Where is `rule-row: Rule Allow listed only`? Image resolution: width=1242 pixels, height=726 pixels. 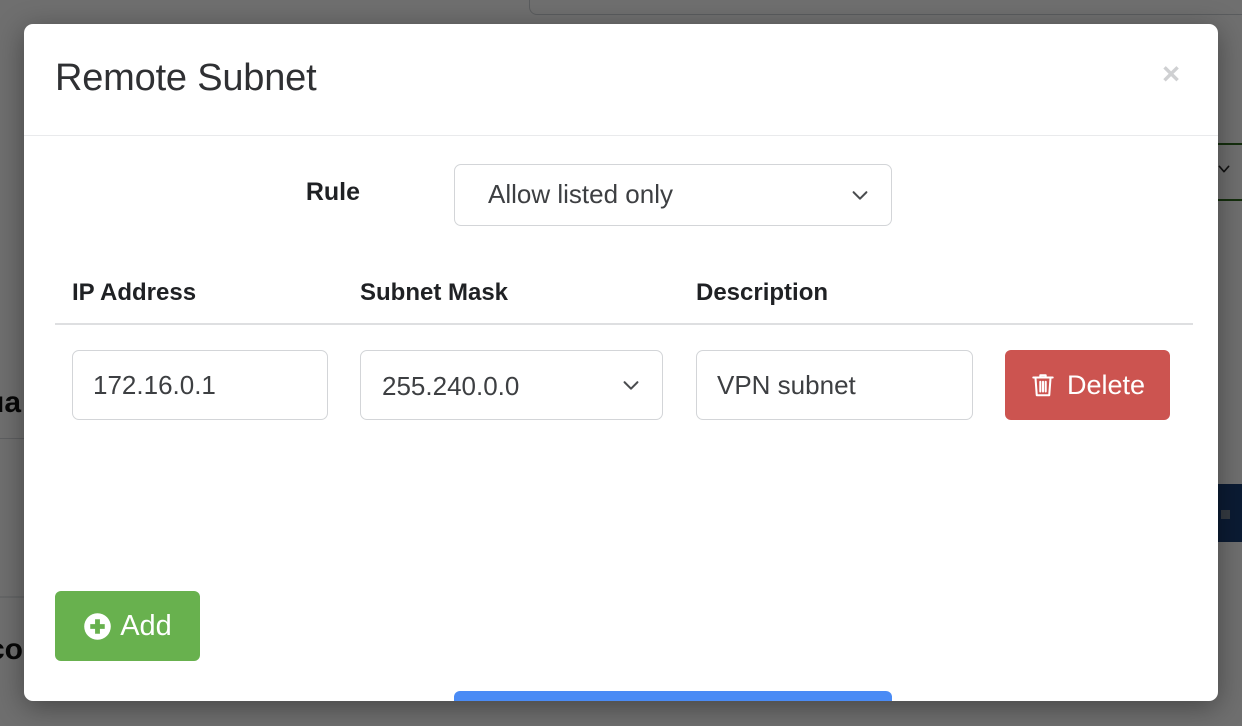
rule-row: Rule Allow listed only is located at coordinates (621, 195).